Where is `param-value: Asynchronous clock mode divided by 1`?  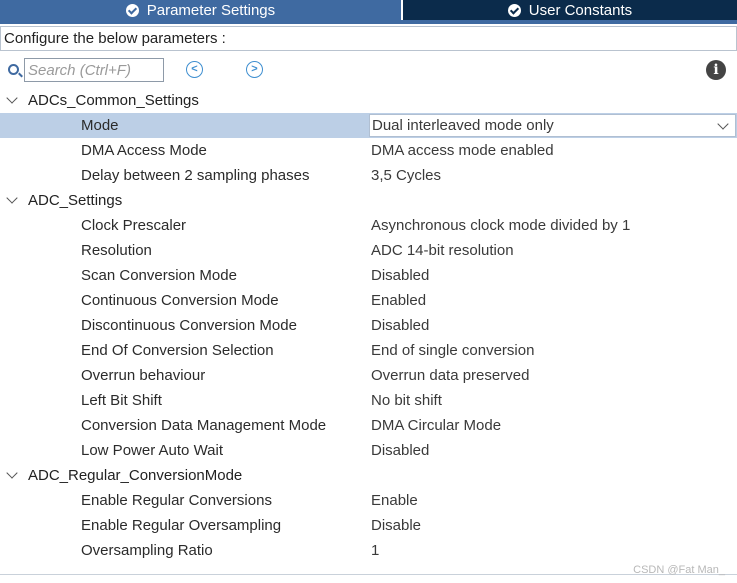 param-value: Asynchronous clock mode divided by 1 is located at coordinates (501, 225).